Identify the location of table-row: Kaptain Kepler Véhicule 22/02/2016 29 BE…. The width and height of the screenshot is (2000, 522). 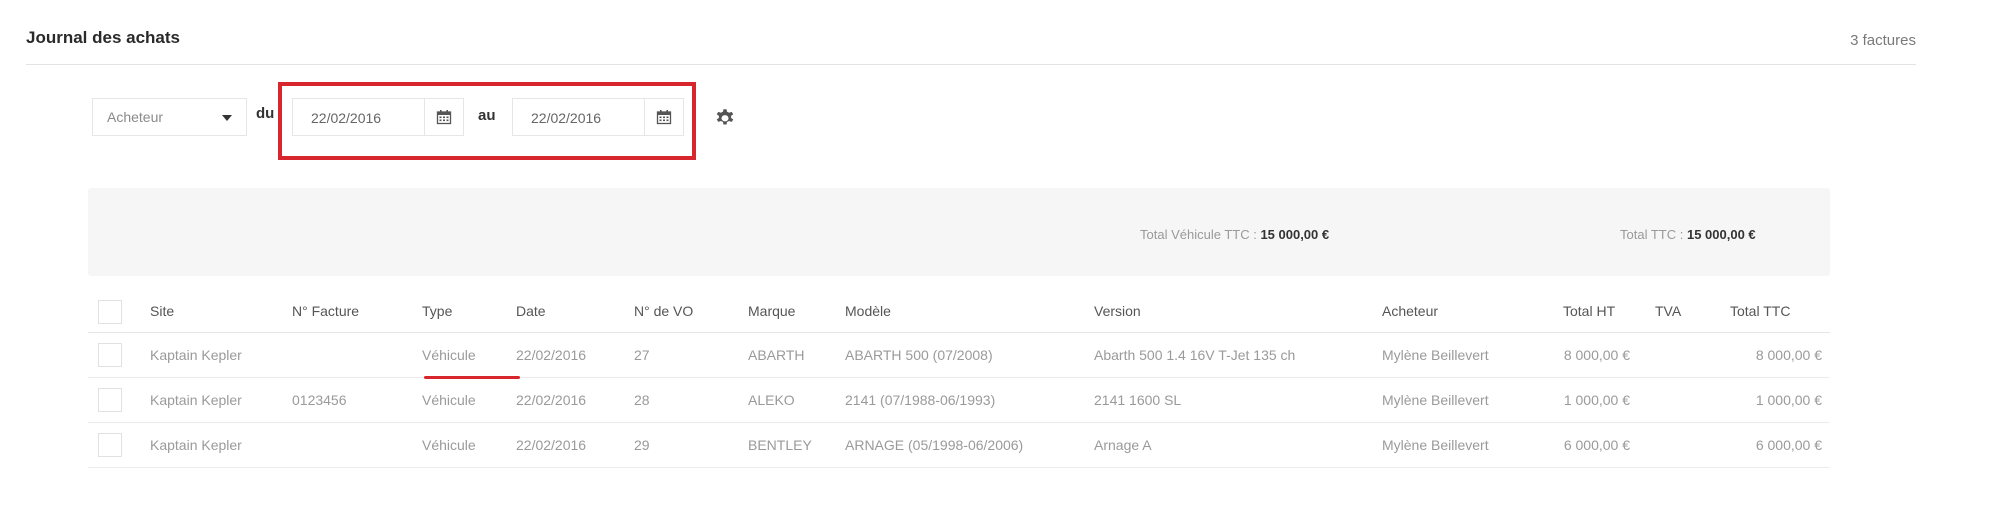
(959, 445).